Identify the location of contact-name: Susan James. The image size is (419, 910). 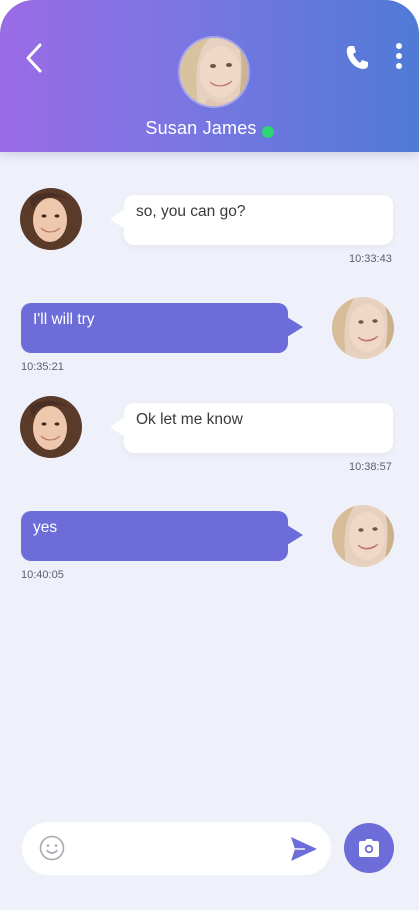
(209, 128).